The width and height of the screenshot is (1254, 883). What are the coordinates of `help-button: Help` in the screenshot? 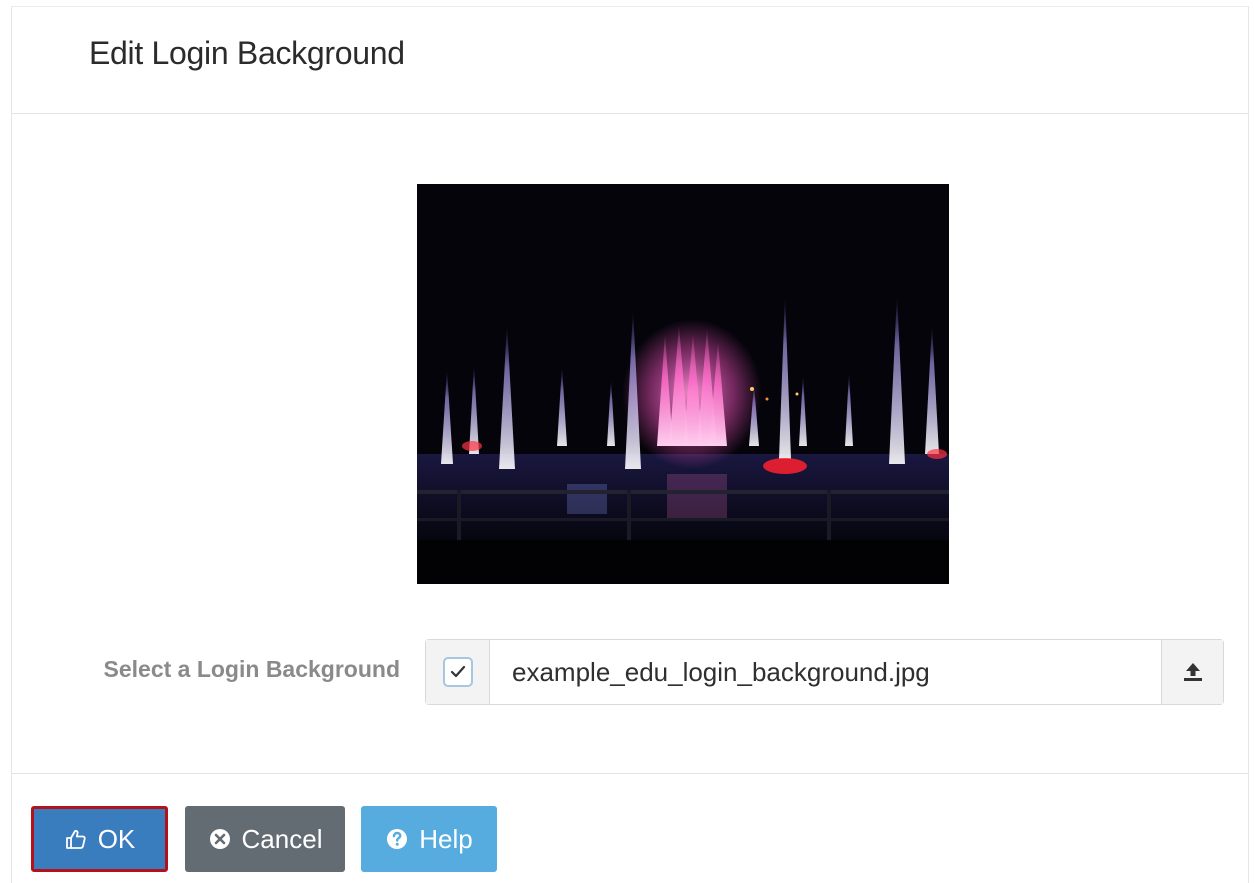 It's located at (429, 839).